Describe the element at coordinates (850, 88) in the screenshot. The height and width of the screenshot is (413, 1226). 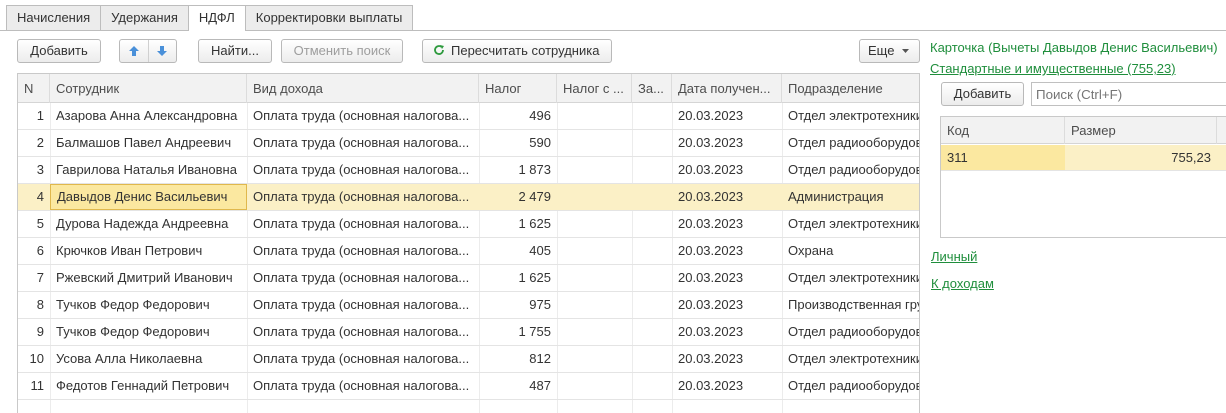
I see `col-department: Подразделение` at that location.